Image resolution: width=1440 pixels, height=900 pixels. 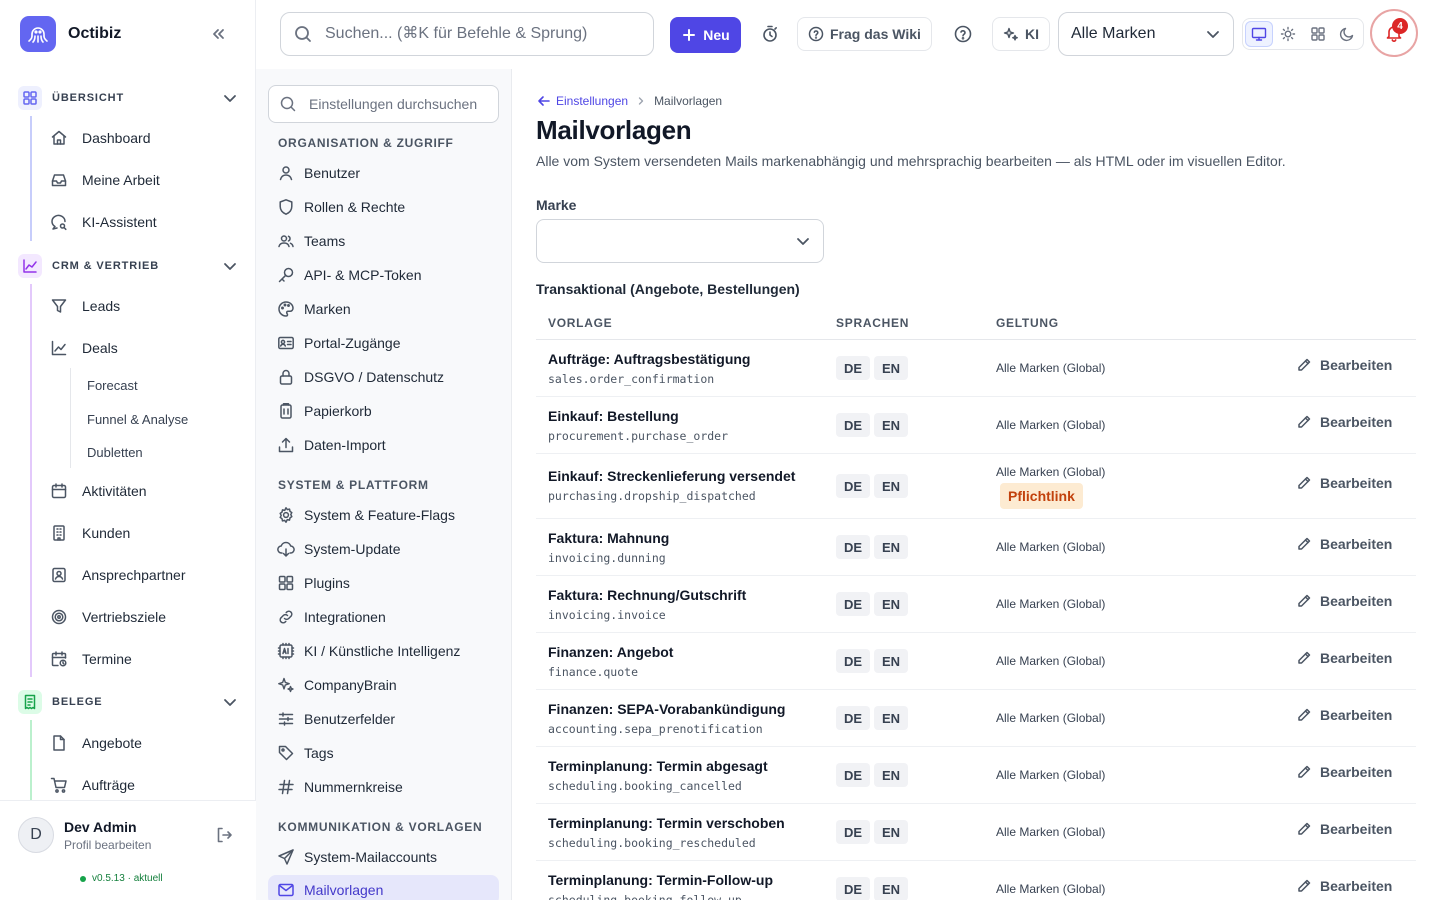 I want to click on nav-item-meine-arbeit: Meine Arbeit, so click(x=145, y=180).